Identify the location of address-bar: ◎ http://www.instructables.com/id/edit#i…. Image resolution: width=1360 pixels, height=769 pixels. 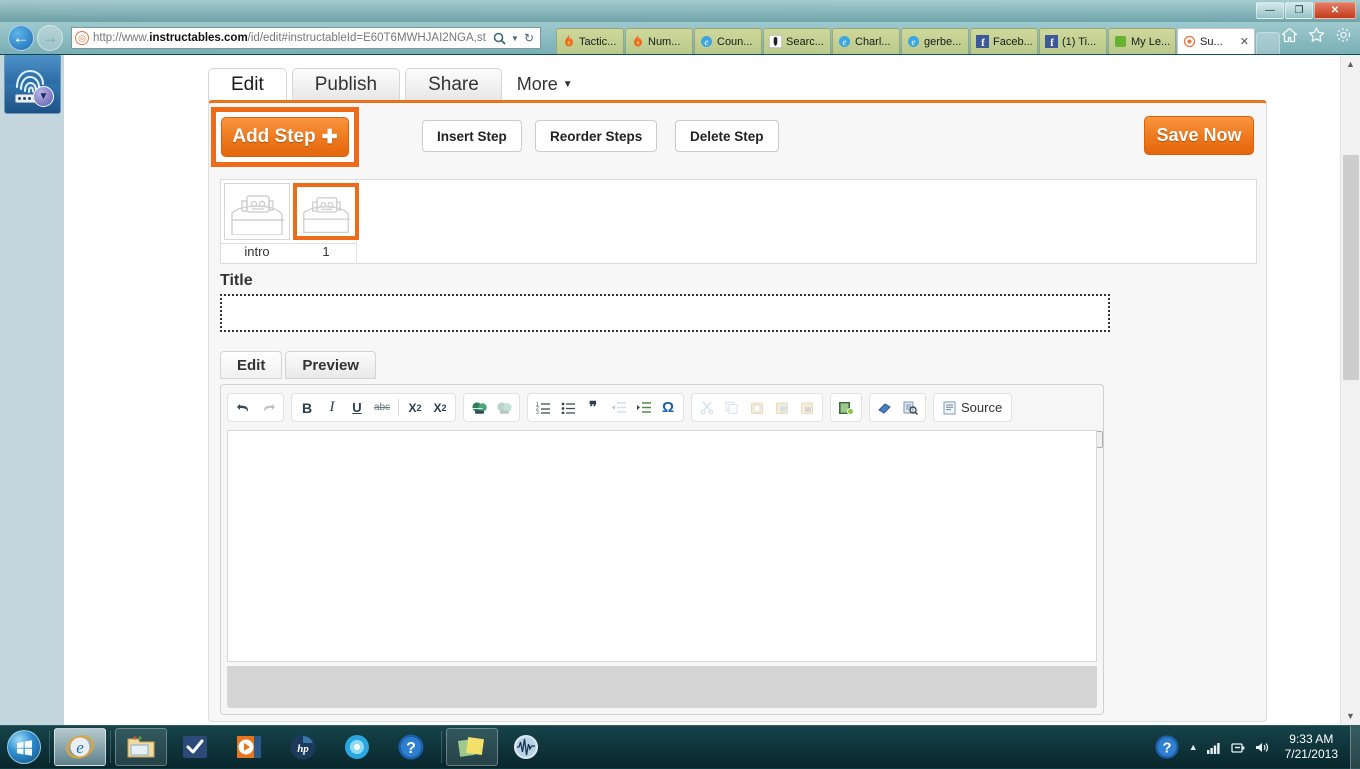
(306, 38).